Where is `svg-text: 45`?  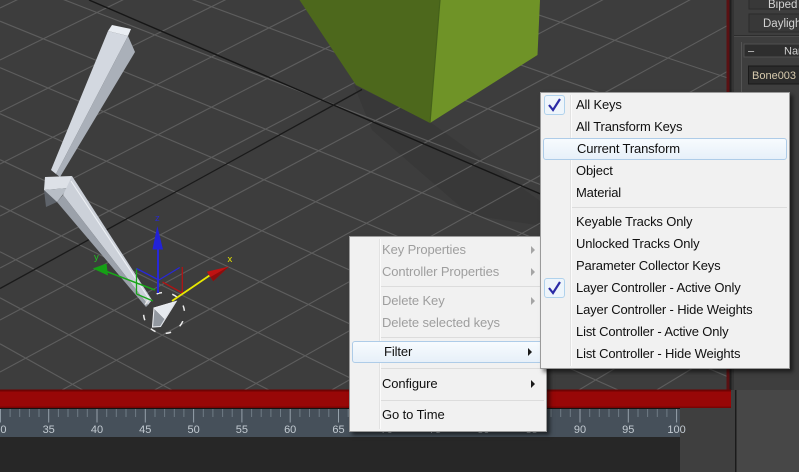
svg-text: 45 is located at coordinates (145, 430).